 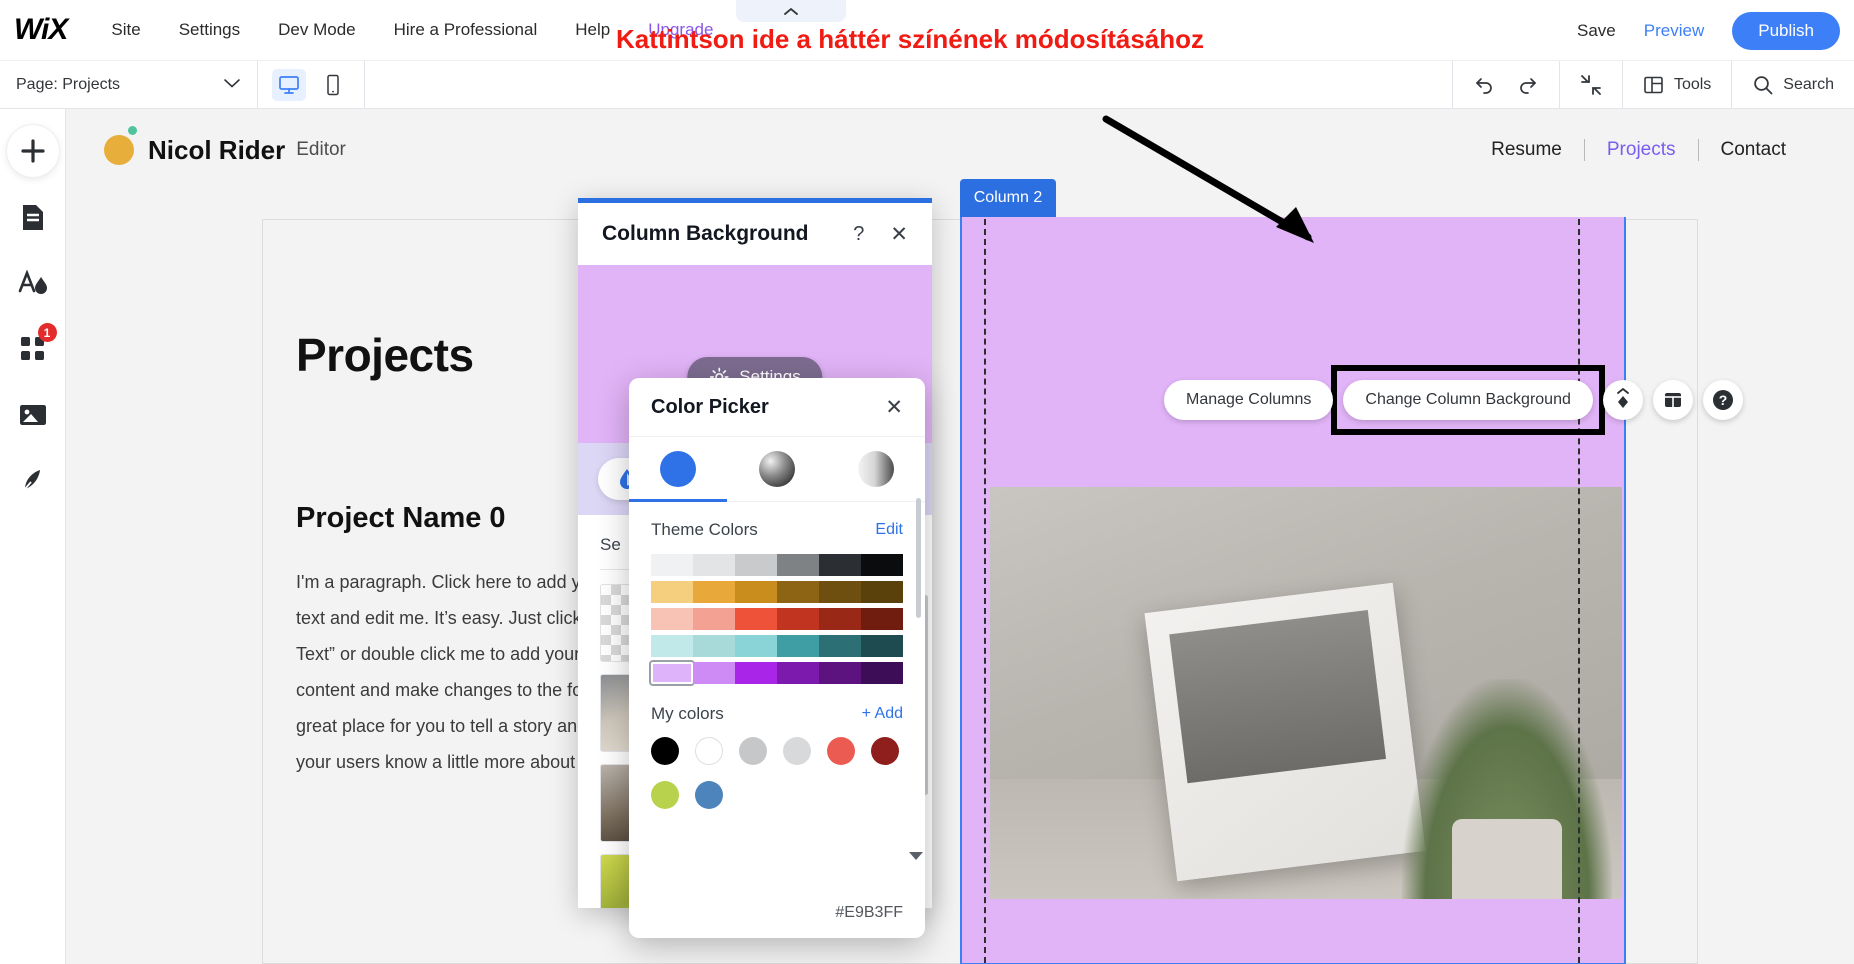 I want to click on search-label: Search, so click(x=1808, y=84).